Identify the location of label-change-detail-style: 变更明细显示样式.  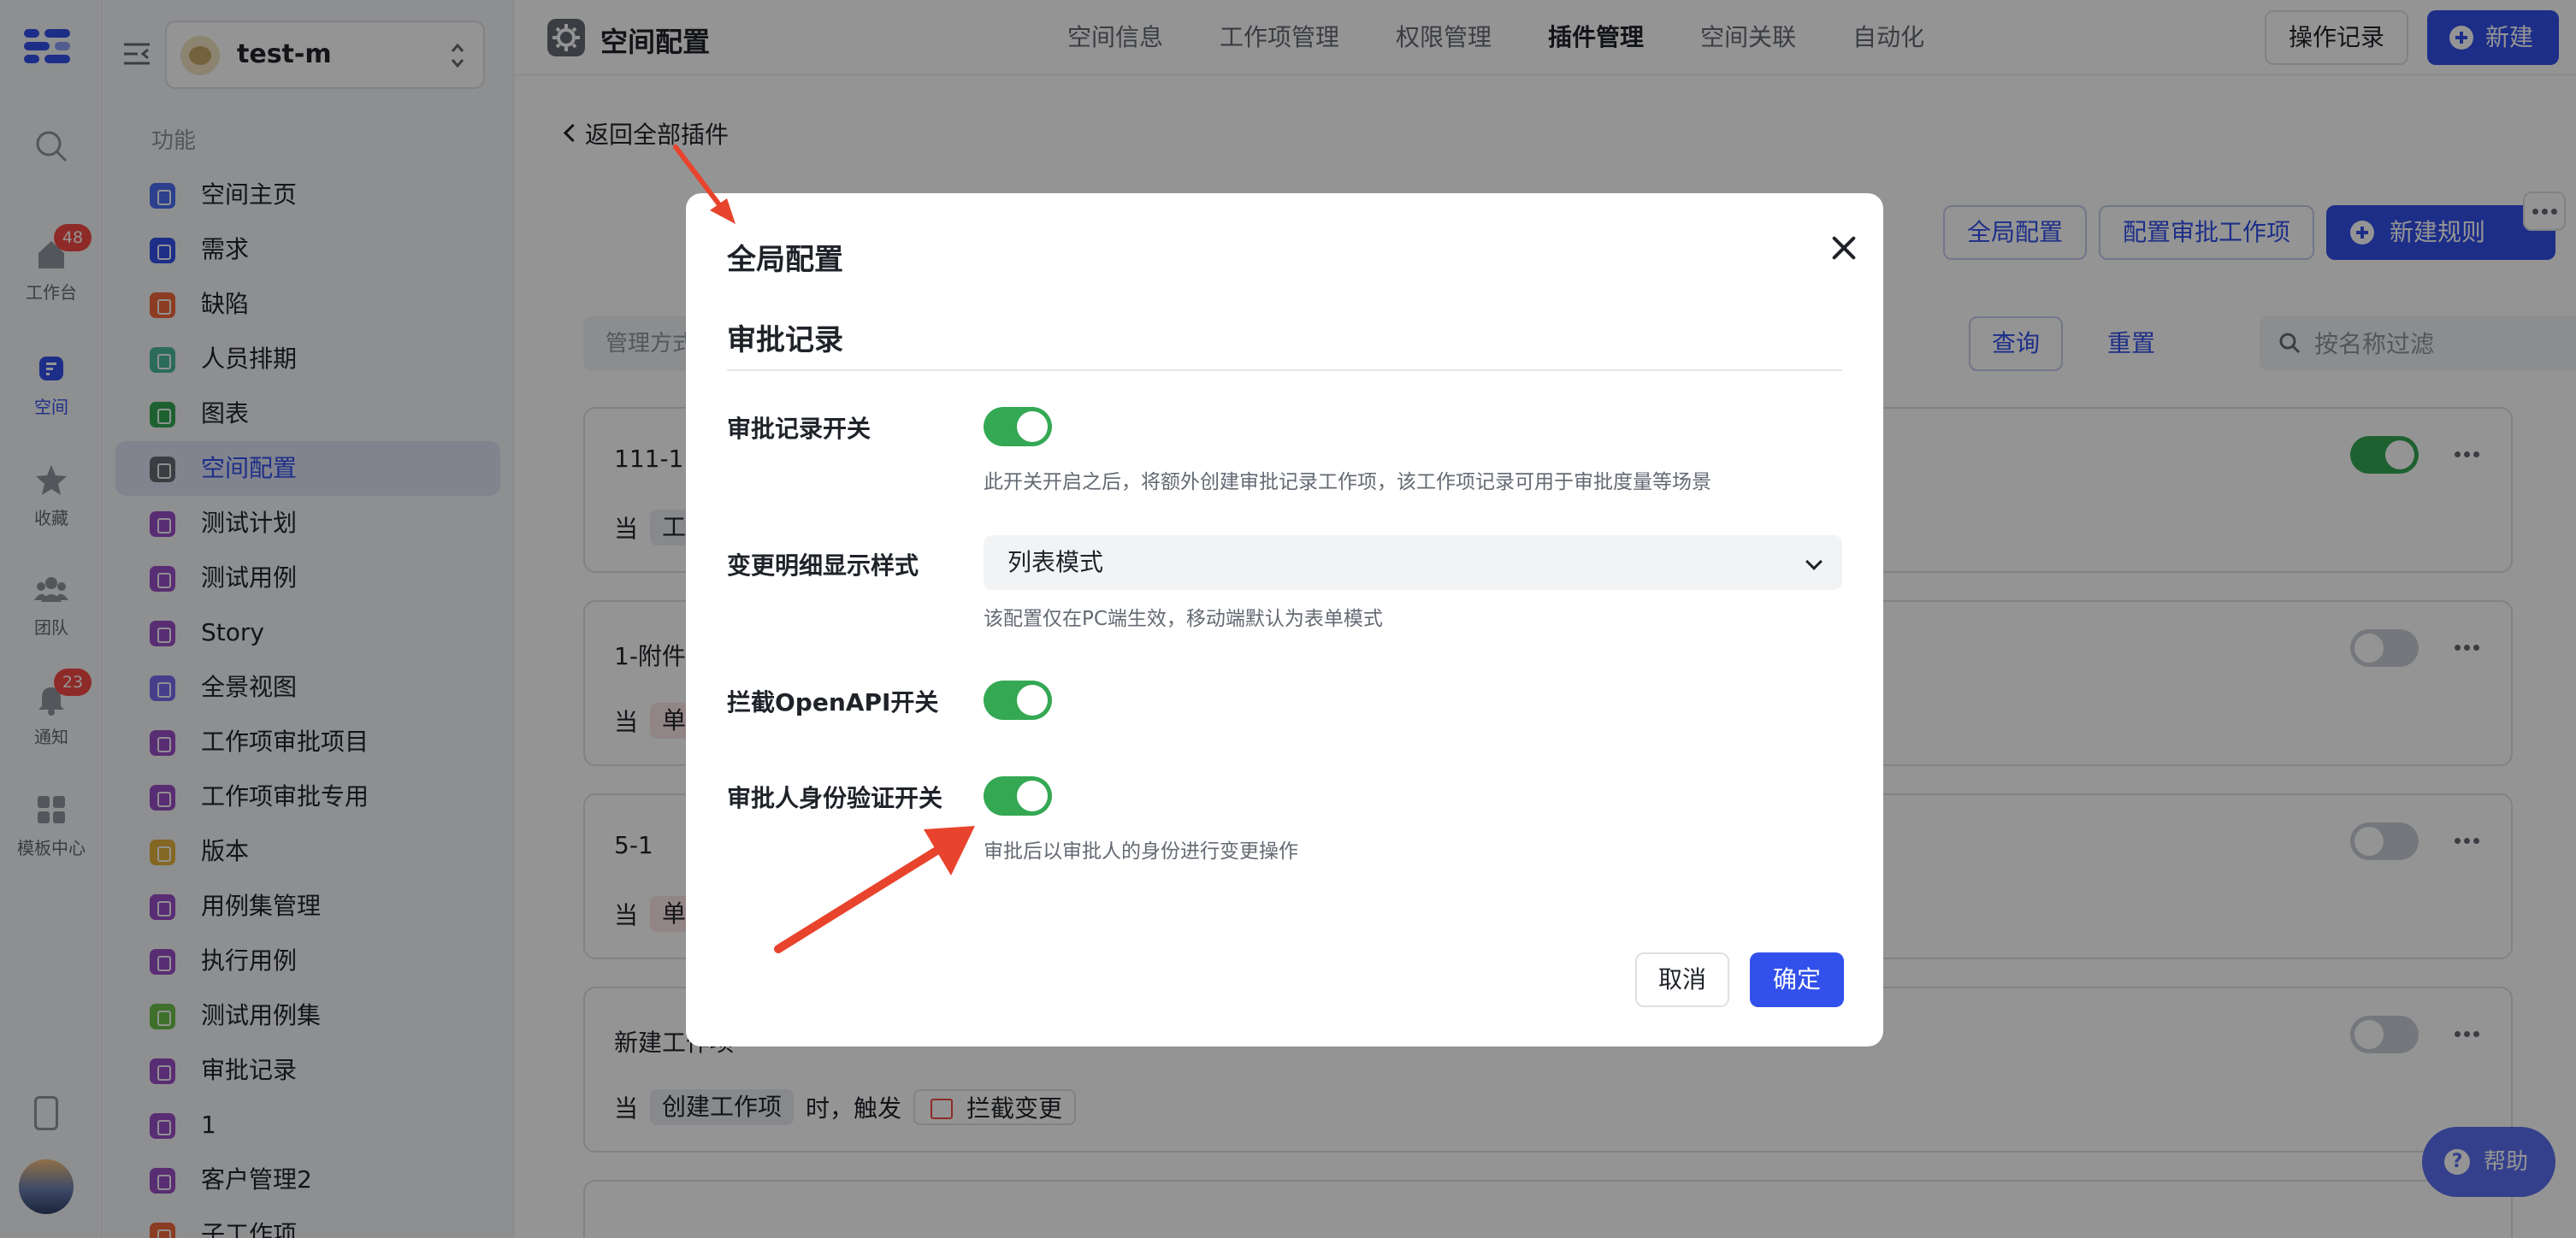
(823, 565).